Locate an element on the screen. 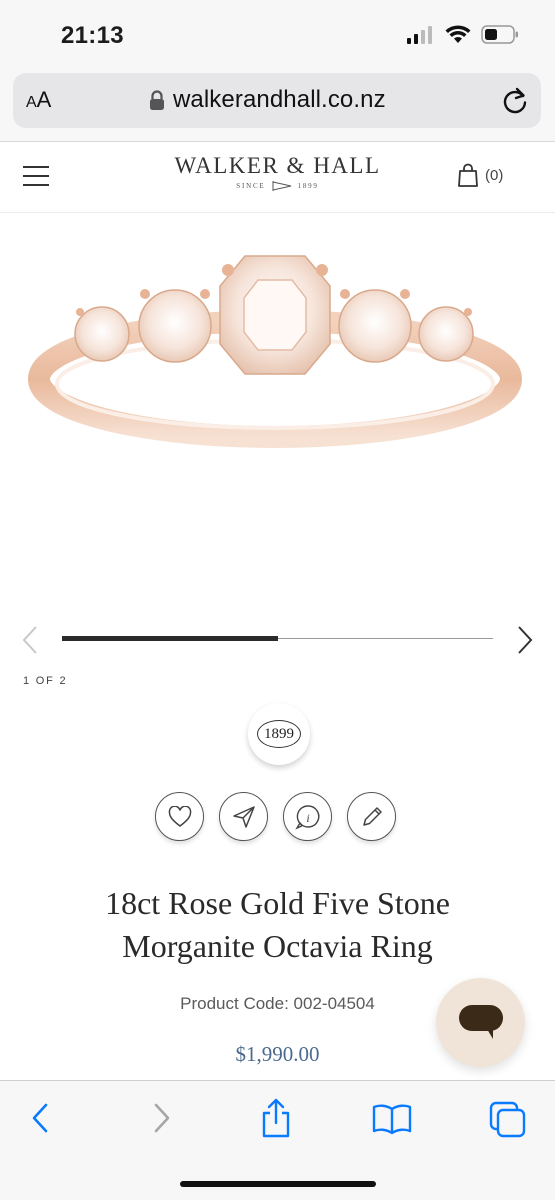  share-page-button is located at coordinates (276, 1120).